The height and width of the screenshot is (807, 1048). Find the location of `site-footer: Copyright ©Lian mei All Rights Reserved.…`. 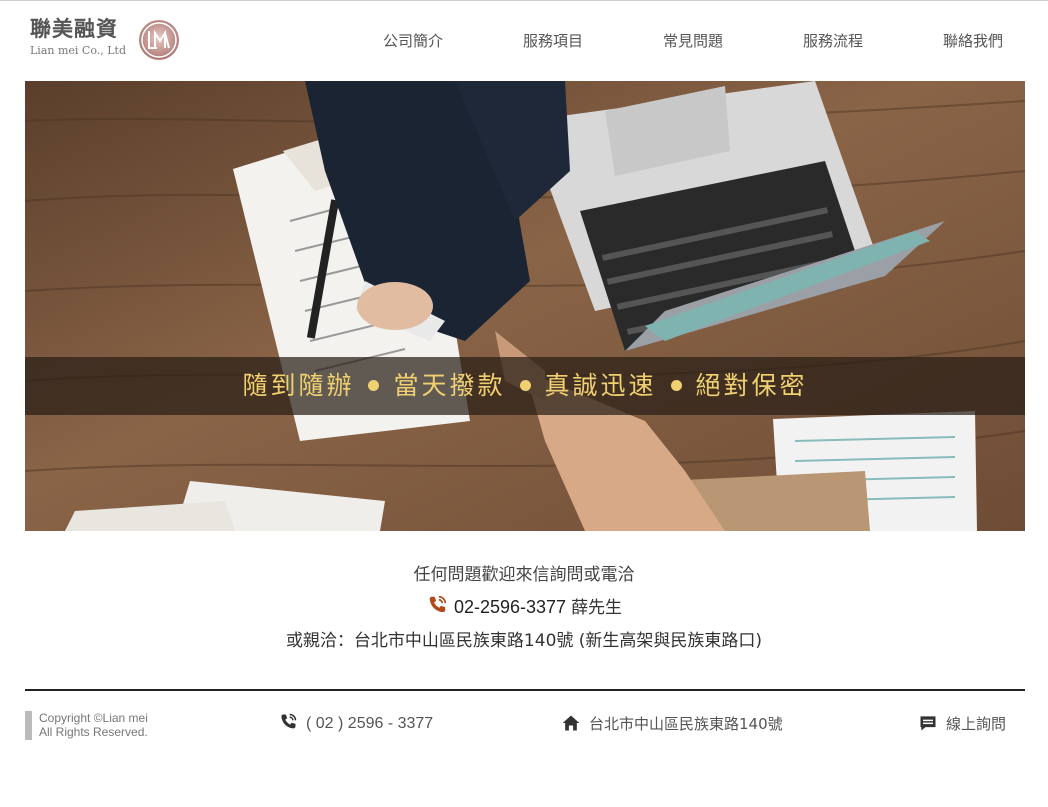

site-footer: Copyright ©Lian mei All Rights Reserved.… is located at coordinates (524, 725).